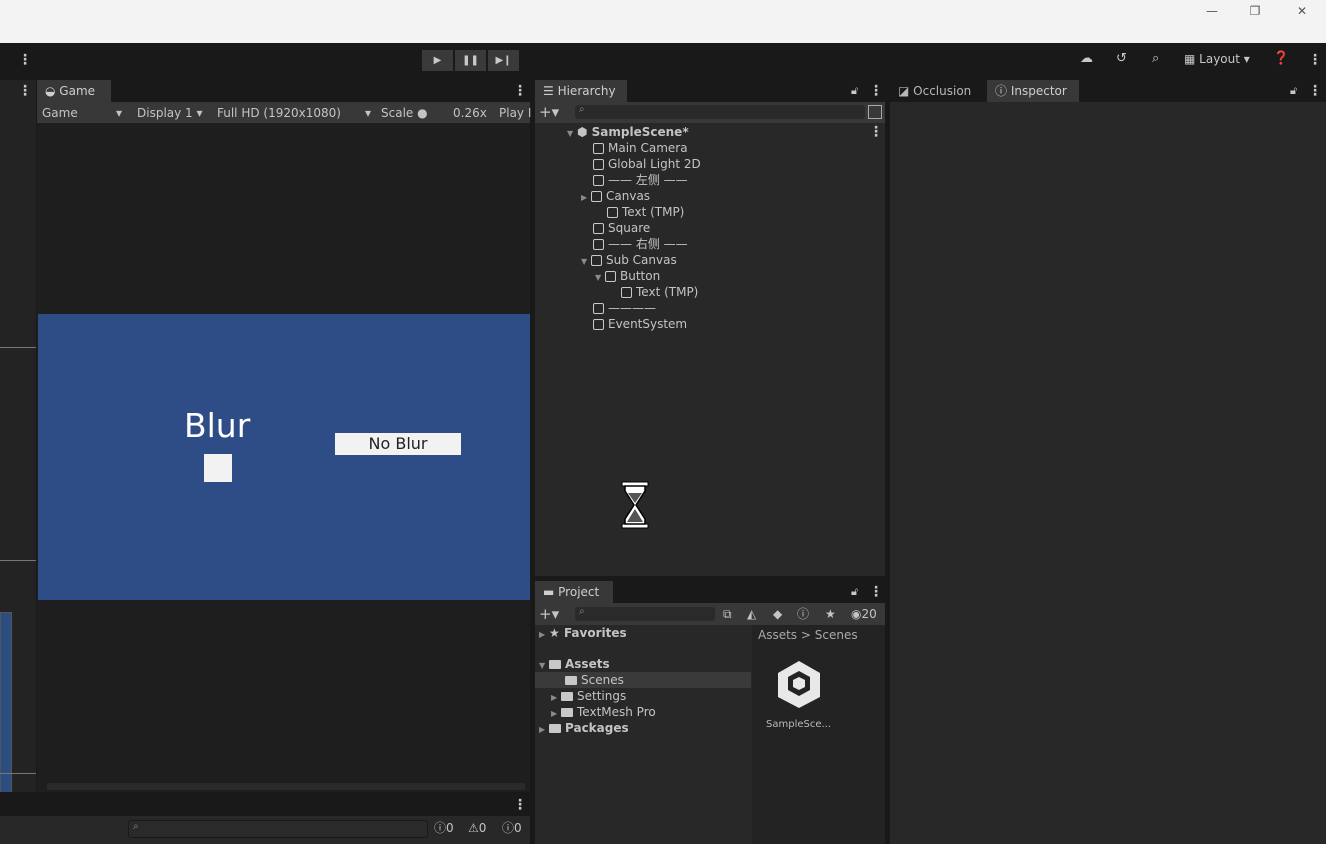 This screenshot has width=1326, height=844. I want to click on star-icon: ★, so click(556, 633).